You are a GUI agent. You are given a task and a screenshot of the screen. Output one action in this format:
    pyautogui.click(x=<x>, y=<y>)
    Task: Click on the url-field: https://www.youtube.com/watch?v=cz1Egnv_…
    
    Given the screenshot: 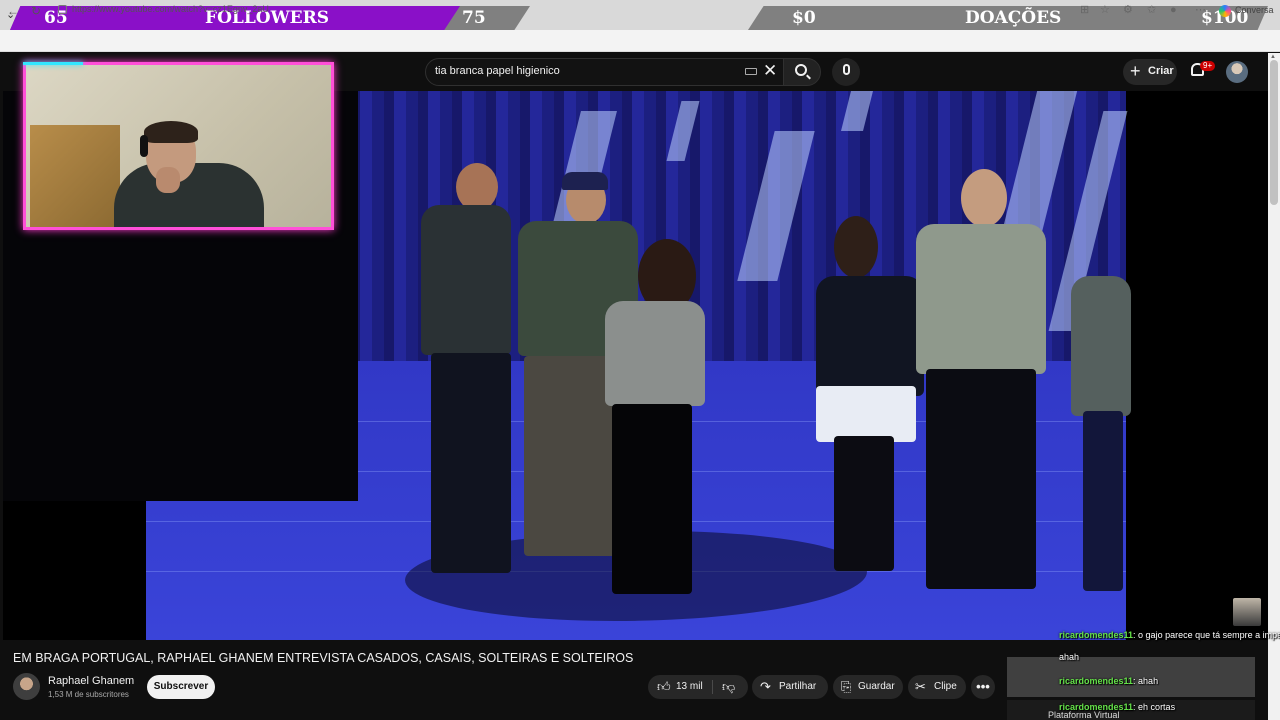 What is the action you would take?
    pyautogui.click(x=170, y=9)
    